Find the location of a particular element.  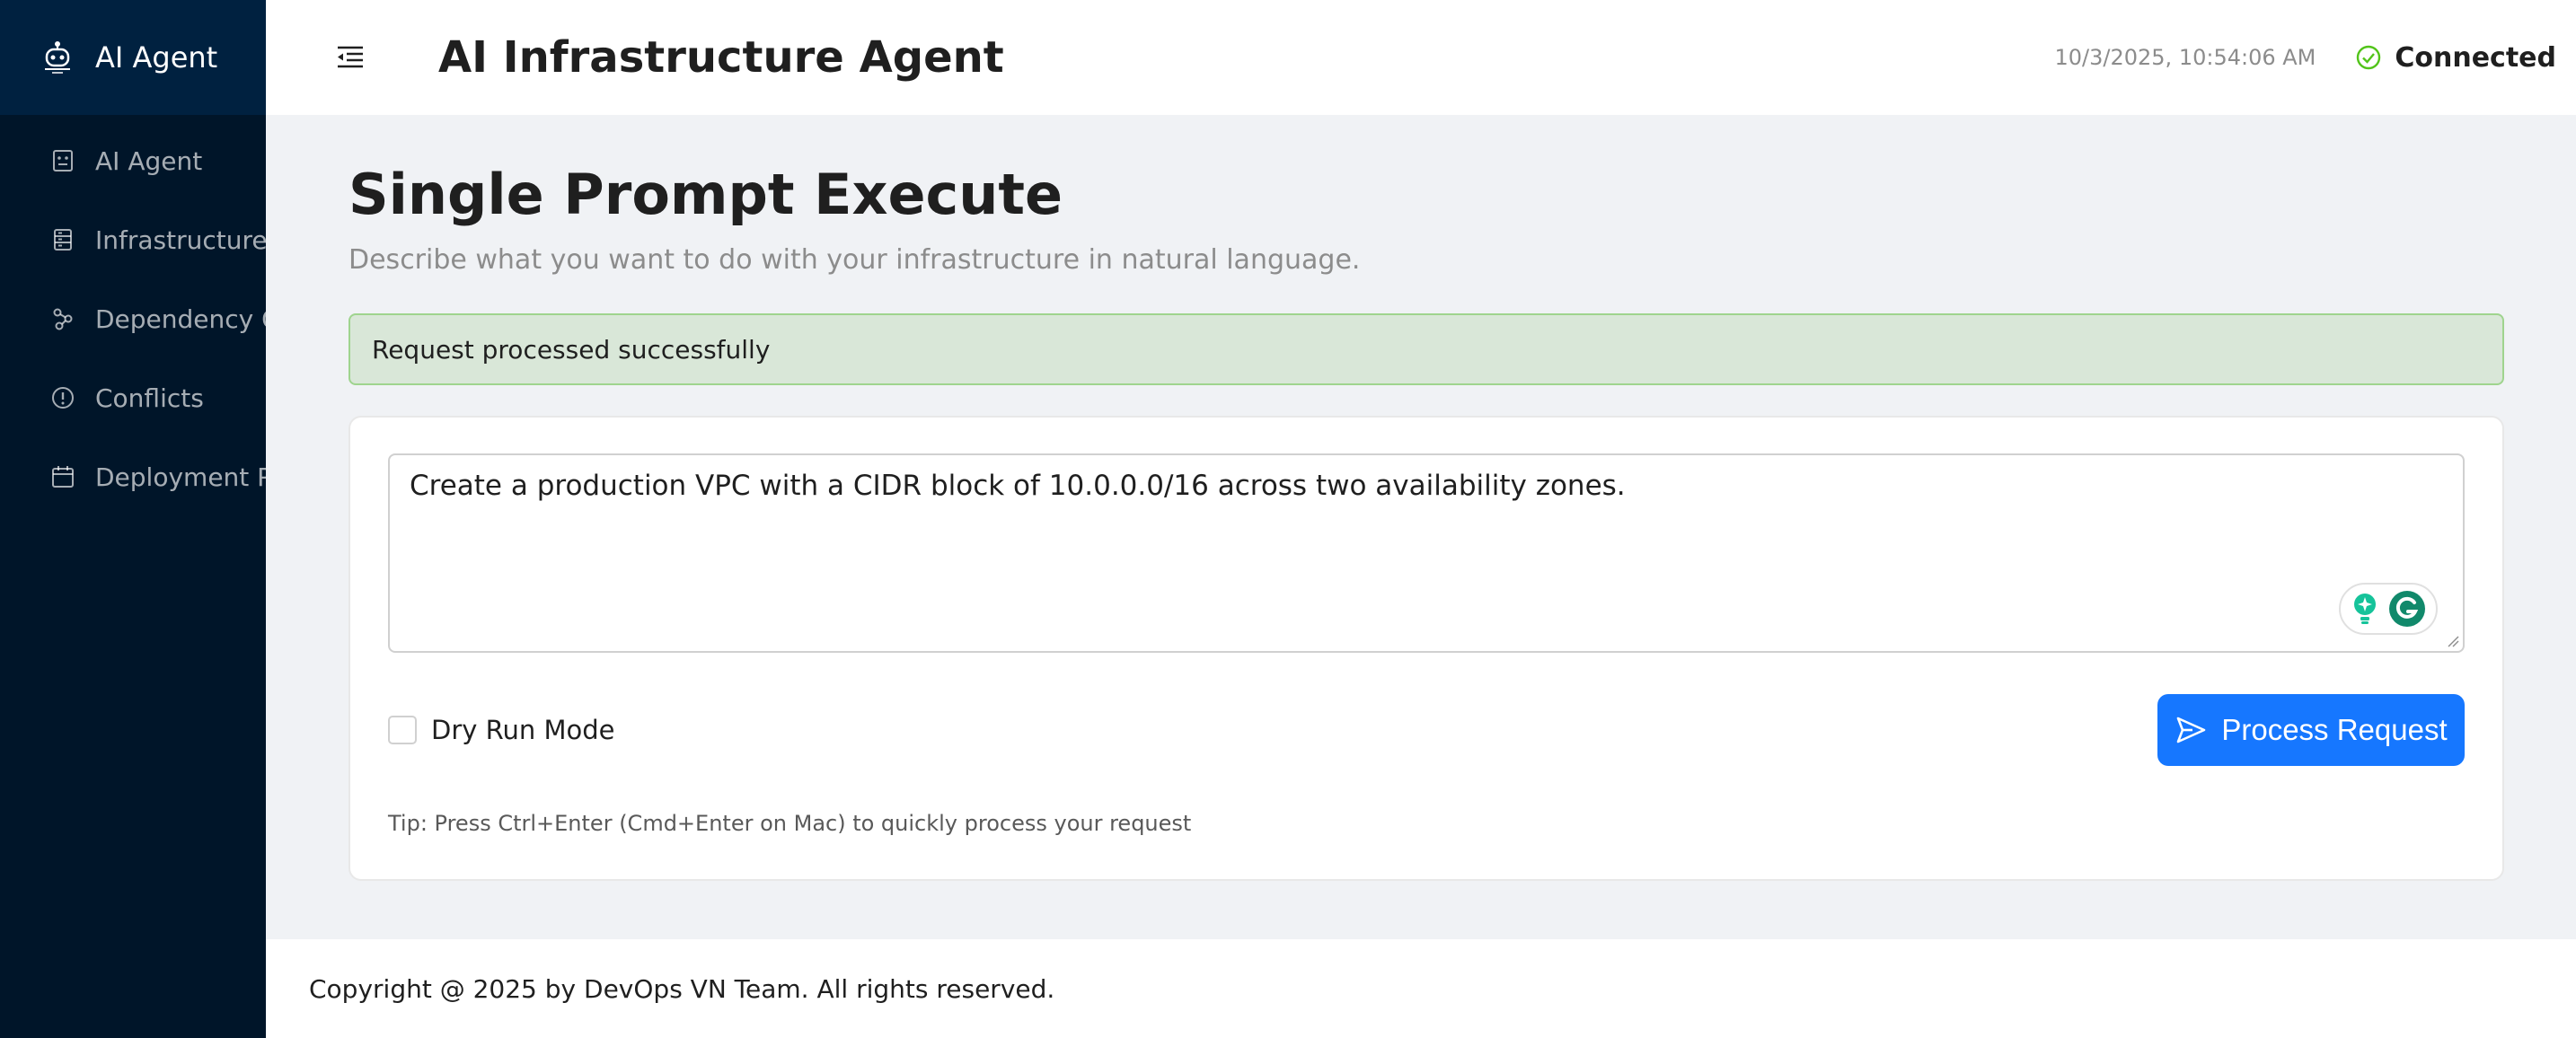

process-request-label: Process Request is located at coordinates (2334, 730).